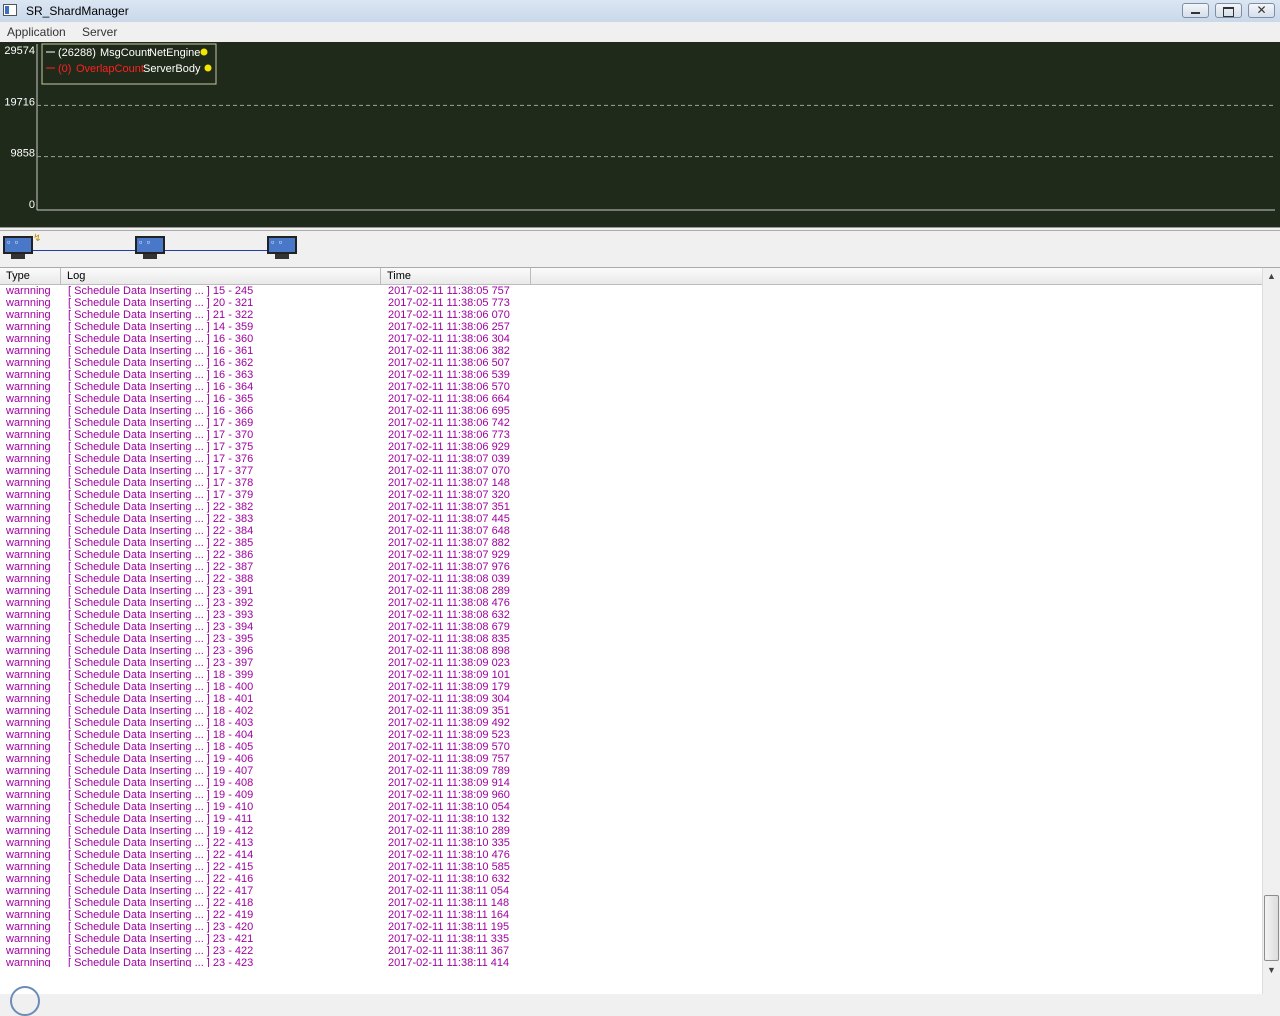  What do you see at coordinates (161, 855) in the screenshot?
I see `log-message-cell: [ Schedule Data Inserting ... ] 22 - 414` at bounding box center [161, 855].